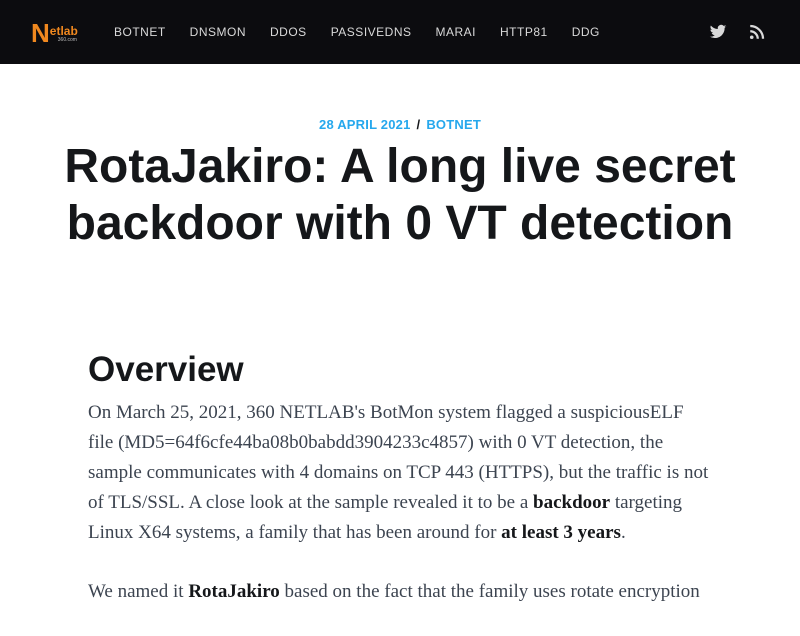 This screenshot has height=636, width=800. I want to click on section-heading: Overview, so click(166, 369).